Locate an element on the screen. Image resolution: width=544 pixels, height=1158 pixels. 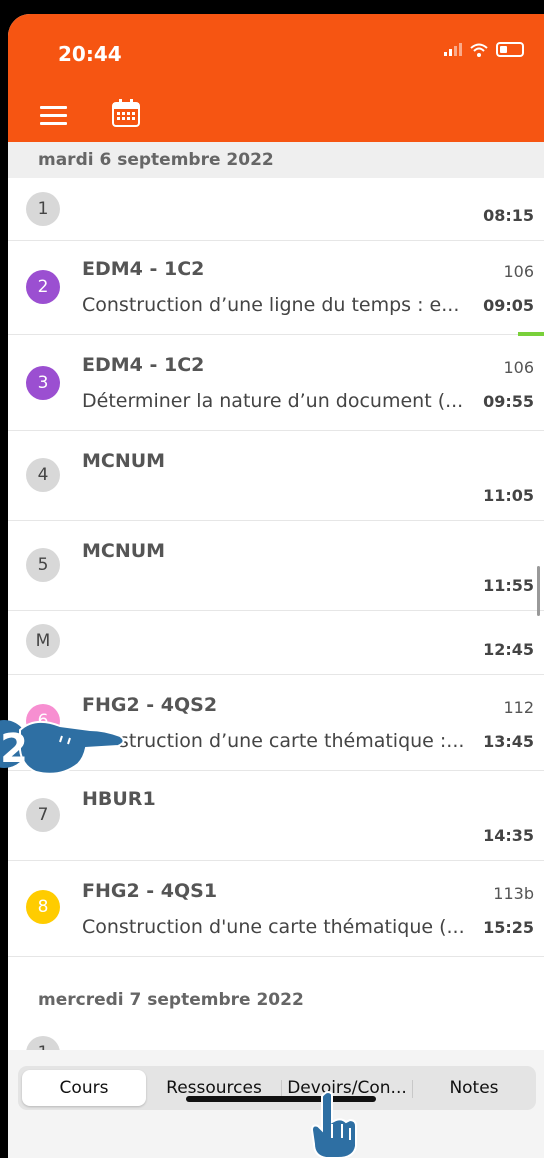
lesson-time: 09:05 is located at coordinates (508, 305).